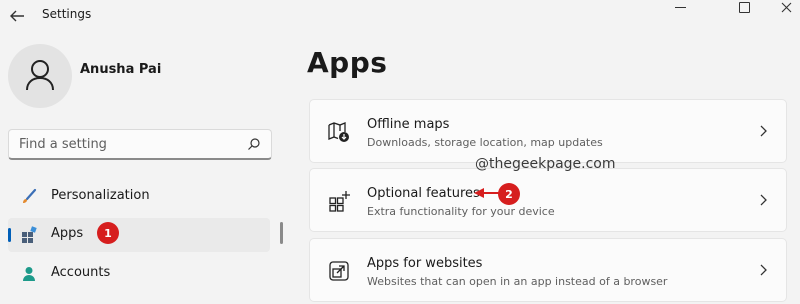 The width and height of the screenshot is (800, 304). I want to click on page-title: Apps, so click(347, 62).